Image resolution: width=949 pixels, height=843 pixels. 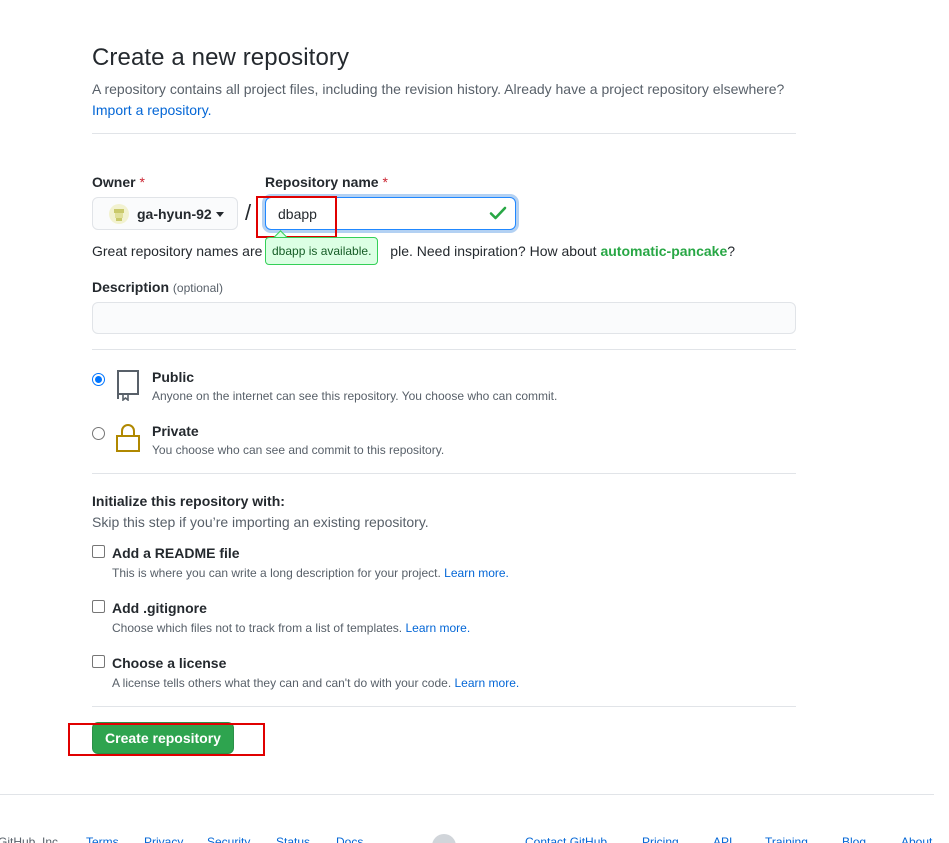 What do you see at coordinates (349, 839) in the screenshot?
I see `footer-link-docs: Docs` at bounding box center [349, 839].